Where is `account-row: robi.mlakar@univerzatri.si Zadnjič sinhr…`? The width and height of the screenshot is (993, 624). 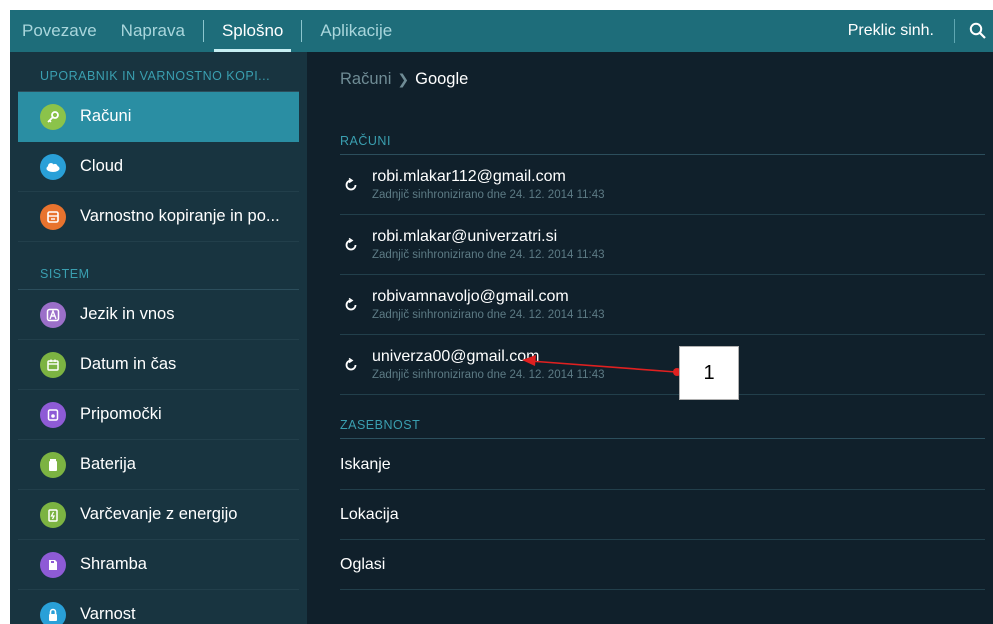 account-row: robi.mlakar@univerzatri.si Zadnjič sinhr… is located at coordinates (662, 245).